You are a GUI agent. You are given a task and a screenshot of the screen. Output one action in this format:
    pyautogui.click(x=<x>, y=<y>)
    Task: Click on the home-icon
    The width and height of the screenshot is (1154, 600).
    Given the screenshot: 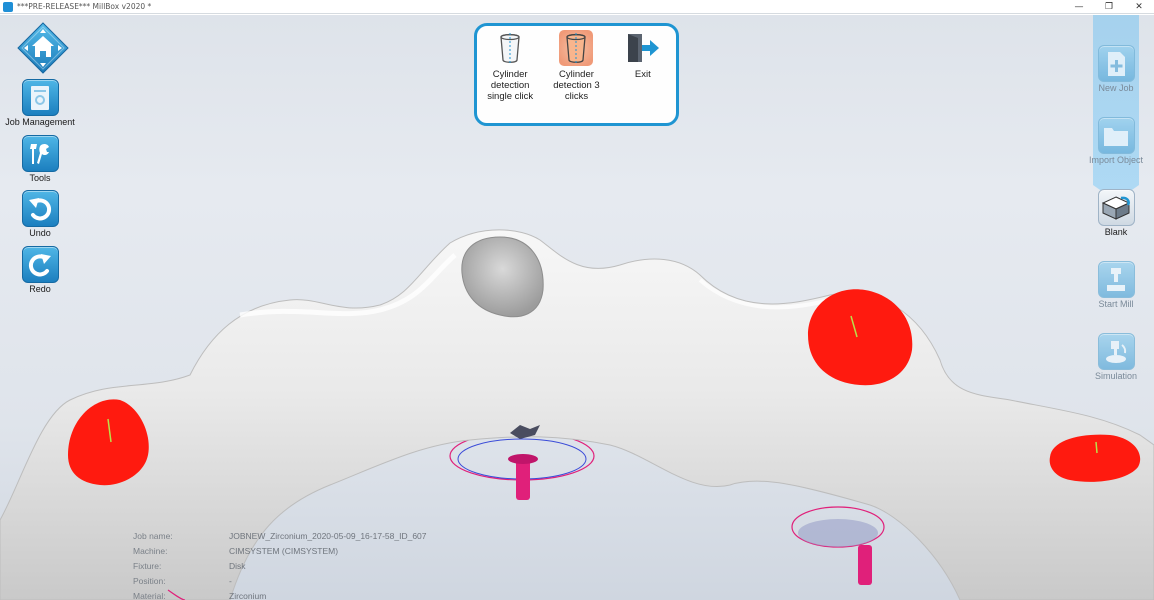 What is the action you would take?
    pyautogui.click(x=43, y=48)
    